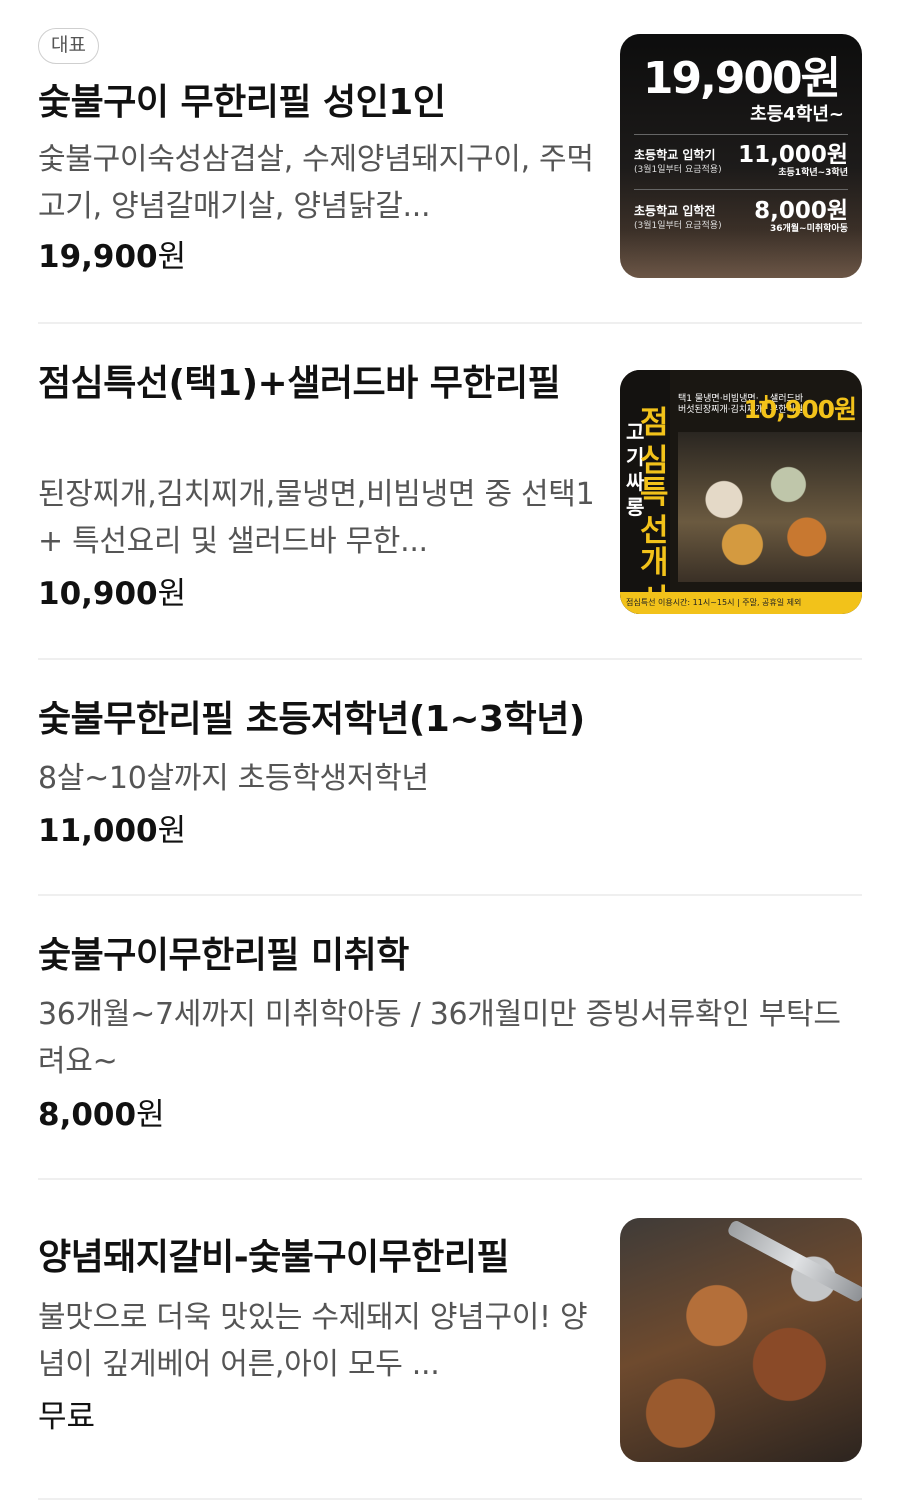 The width and height of the screenshot is (900, 1502). I want to click on item-price: 11,000원, so click(112, 831).